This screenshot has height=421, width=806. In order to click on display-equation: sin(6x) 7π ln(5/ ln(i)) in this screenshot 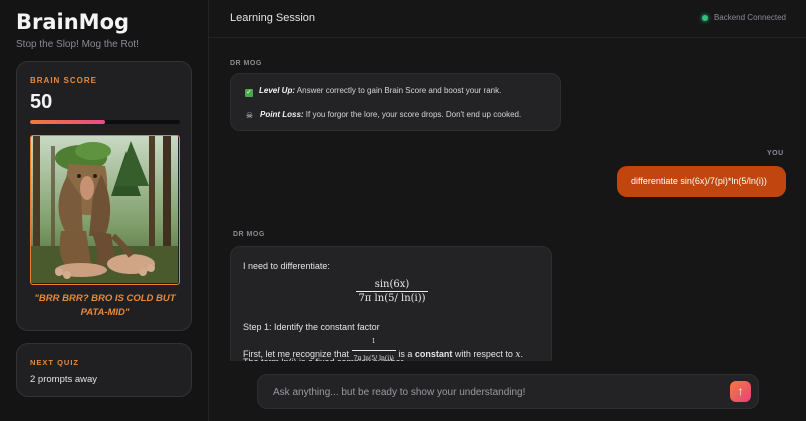, I will do `click(391, 291)`.